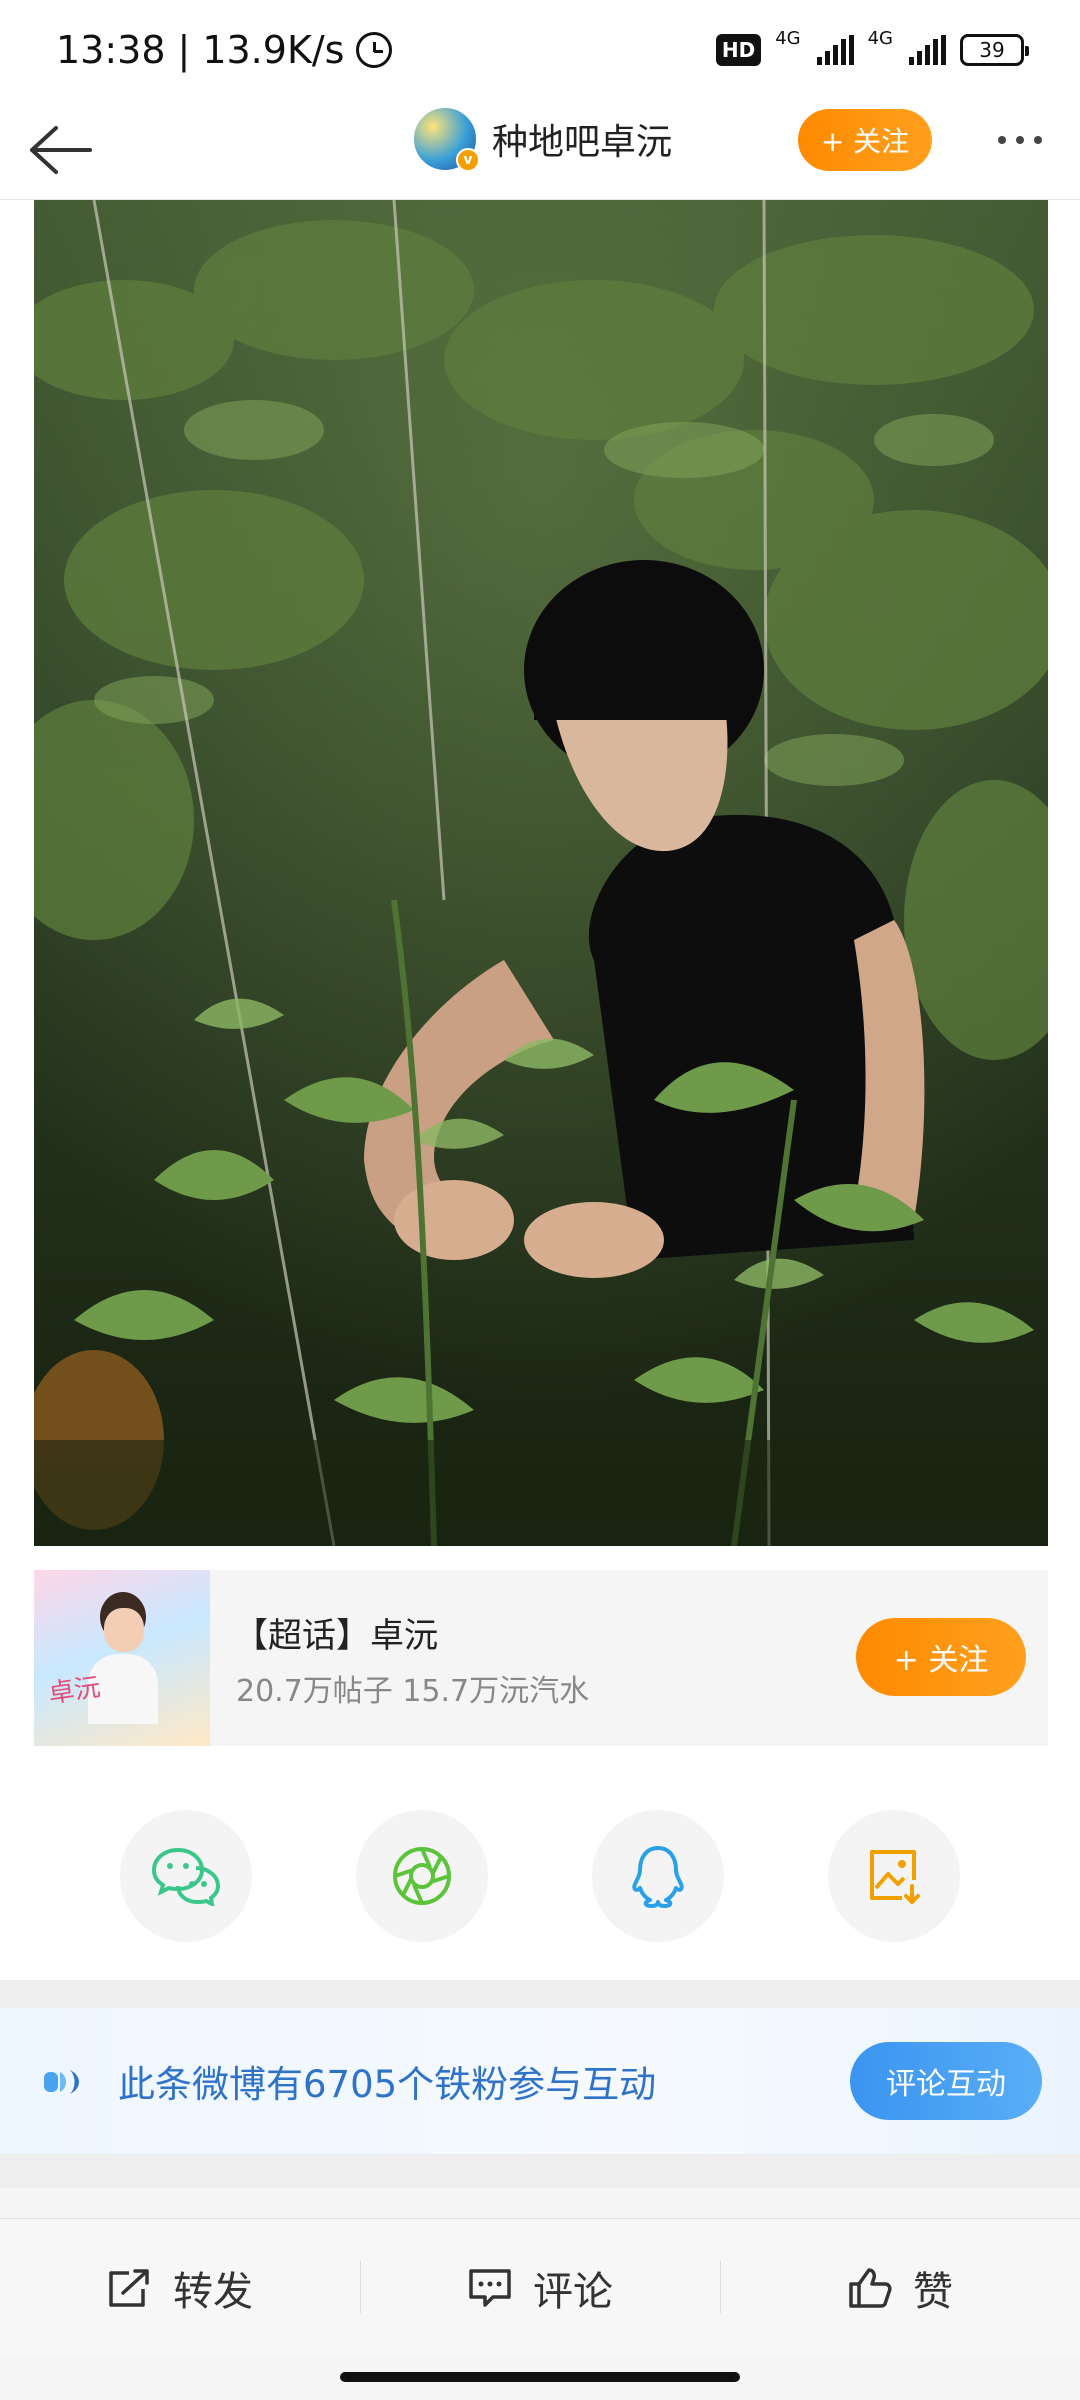 This screenshot has width=1080, height=2400. Describe the element at coordinates (61, 2082) in the screenshot. I see `sound-wave-icon` at that location.